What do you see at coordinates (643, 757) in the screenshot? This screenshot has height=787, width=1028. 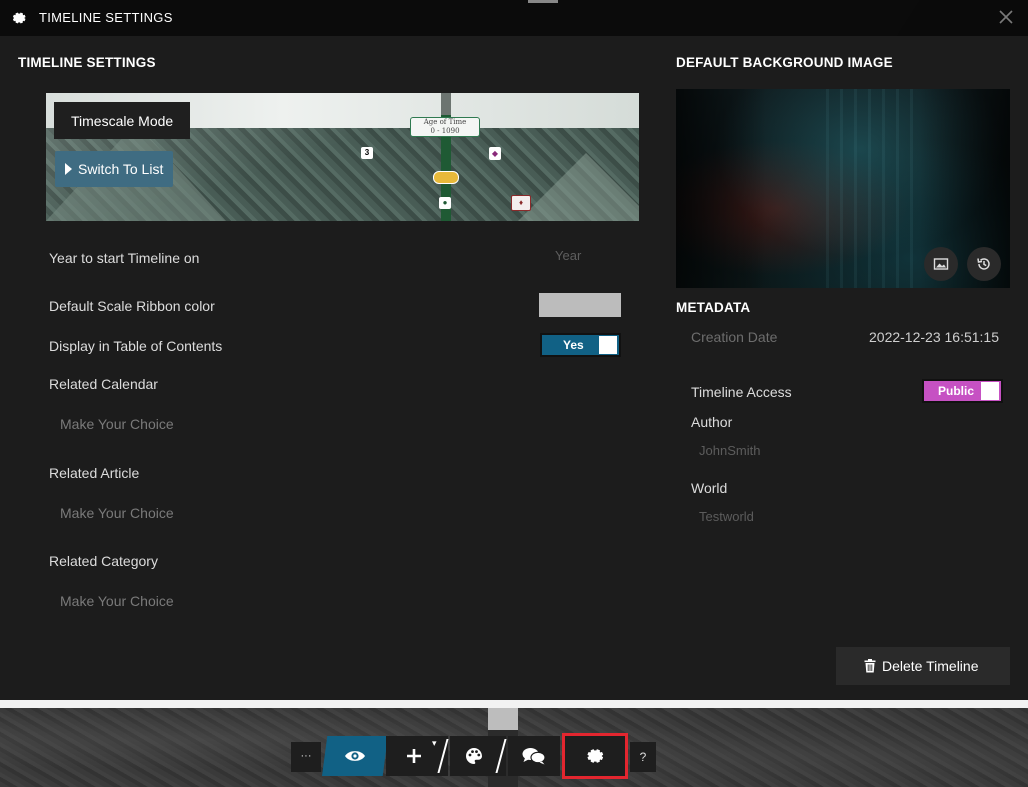 I see `help-button: ?` at bounding box center [643, 757].